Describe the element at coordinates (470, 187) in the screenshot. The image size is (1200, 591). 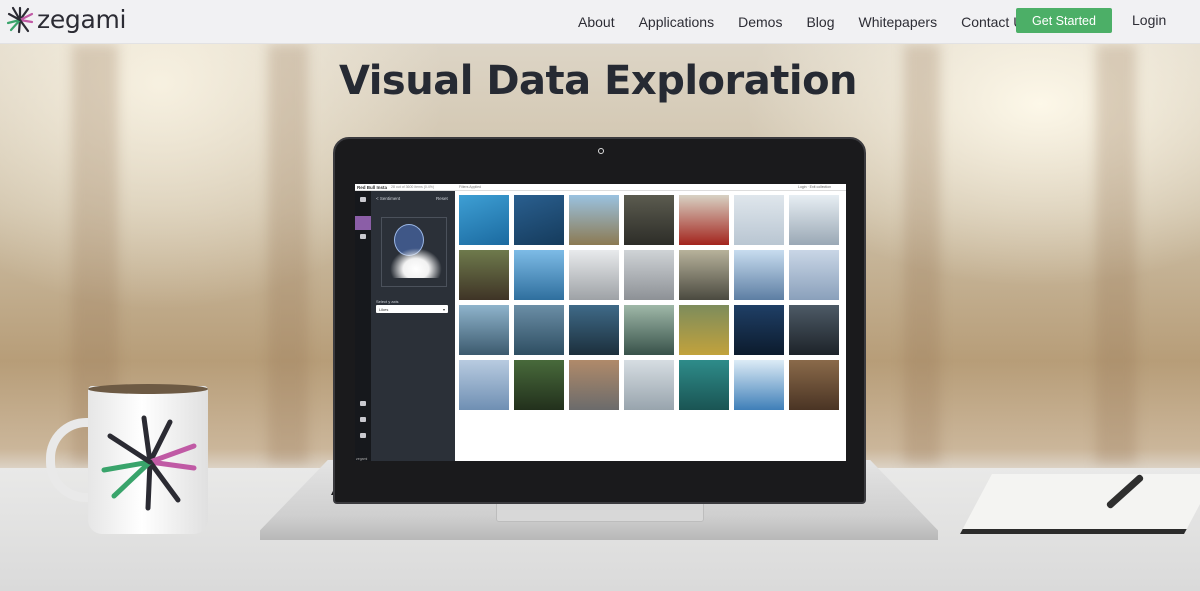
I see `filters-applied: Filters Applied` at that location.